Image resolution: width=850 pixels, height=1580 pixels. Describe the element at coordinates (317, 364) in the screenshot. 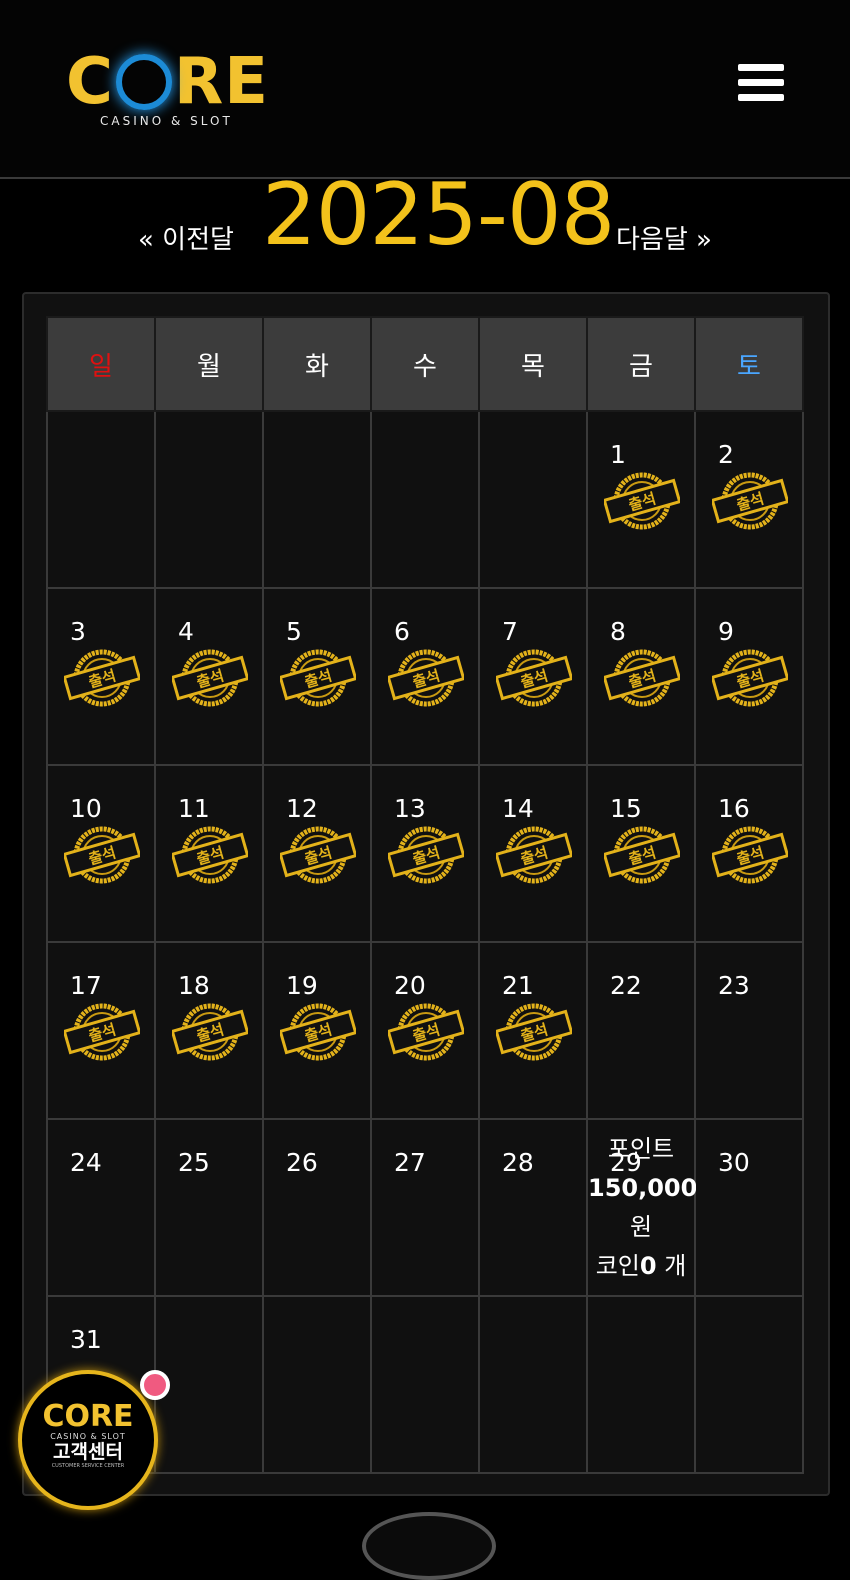

I see `weekday-tuesday: 화` at that location.